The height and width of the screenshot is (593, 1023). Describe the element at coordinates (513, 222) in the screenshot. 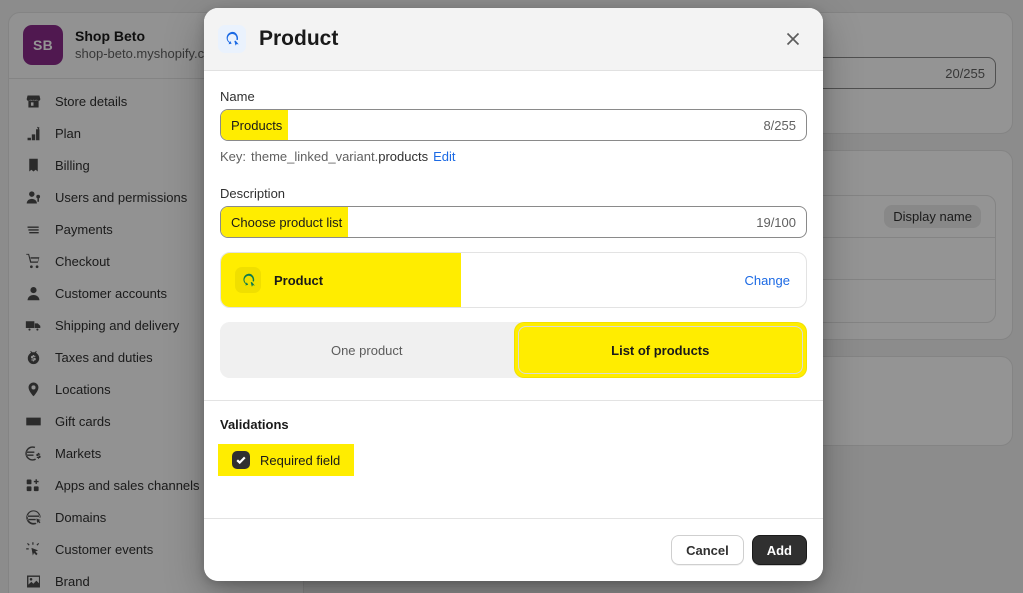

I see `description-input: Choose product list 19/100` at that location.